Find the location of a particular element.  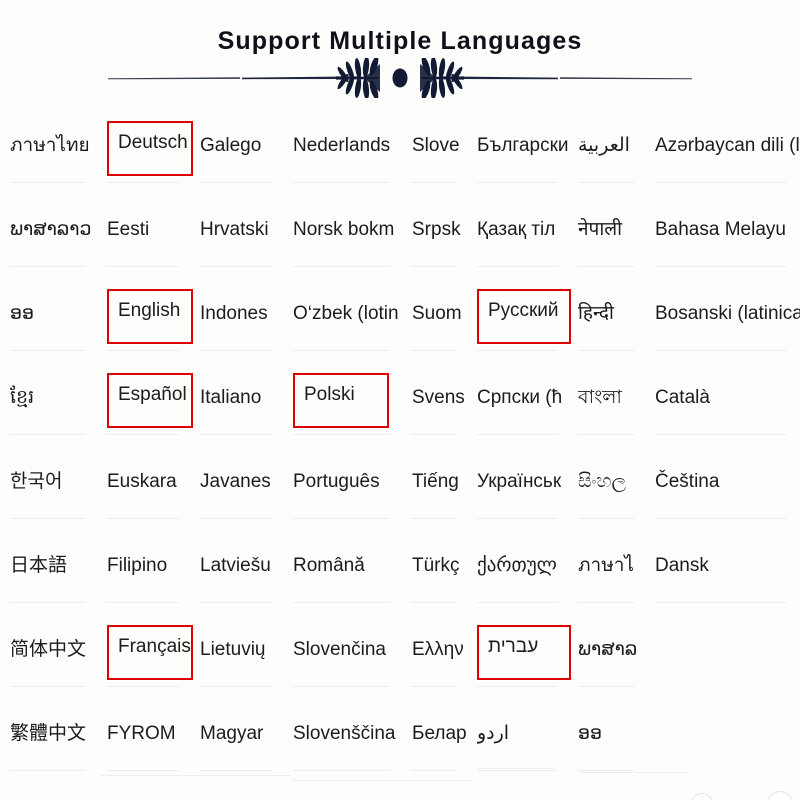

language-option: Português is located at coordinates (348, 490).